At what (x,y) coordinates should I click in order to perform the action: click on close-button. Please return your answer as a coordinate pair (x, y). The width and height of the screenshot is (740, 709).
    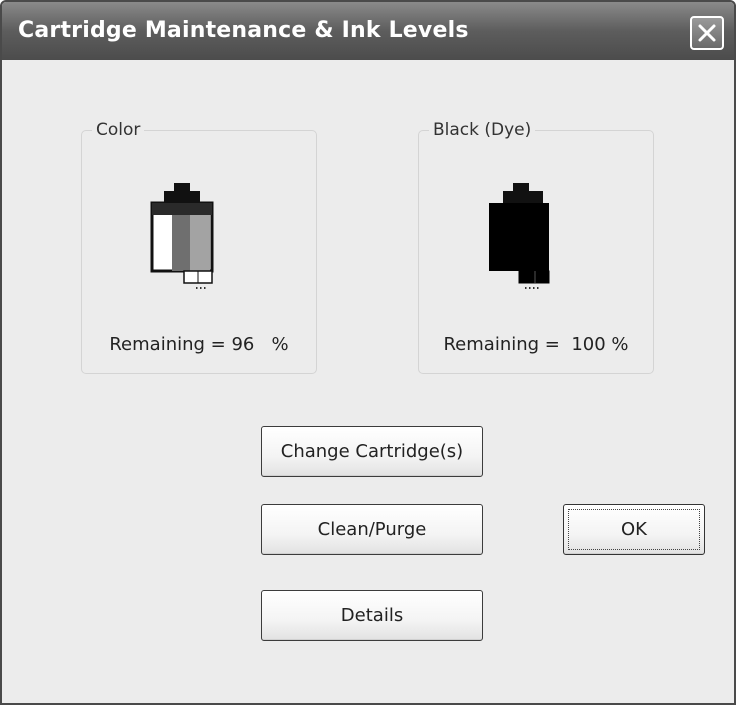
    Looking at the image, I should click on (707, 33).